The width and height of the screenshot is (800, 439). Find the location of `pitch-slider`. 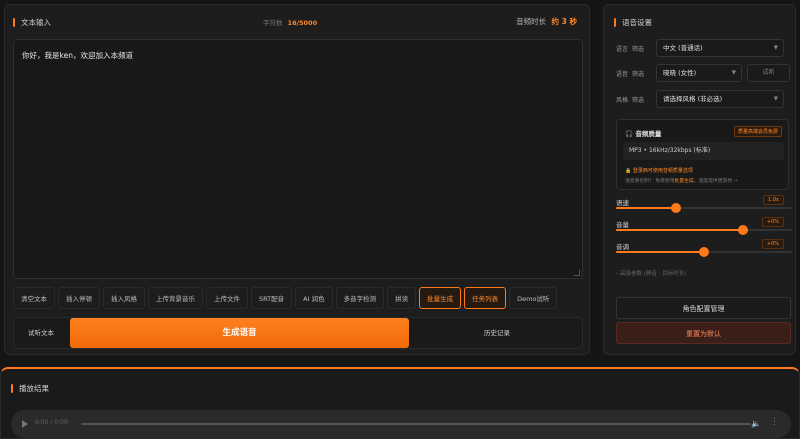

pitch-slider is located at coordinates (704, 252).